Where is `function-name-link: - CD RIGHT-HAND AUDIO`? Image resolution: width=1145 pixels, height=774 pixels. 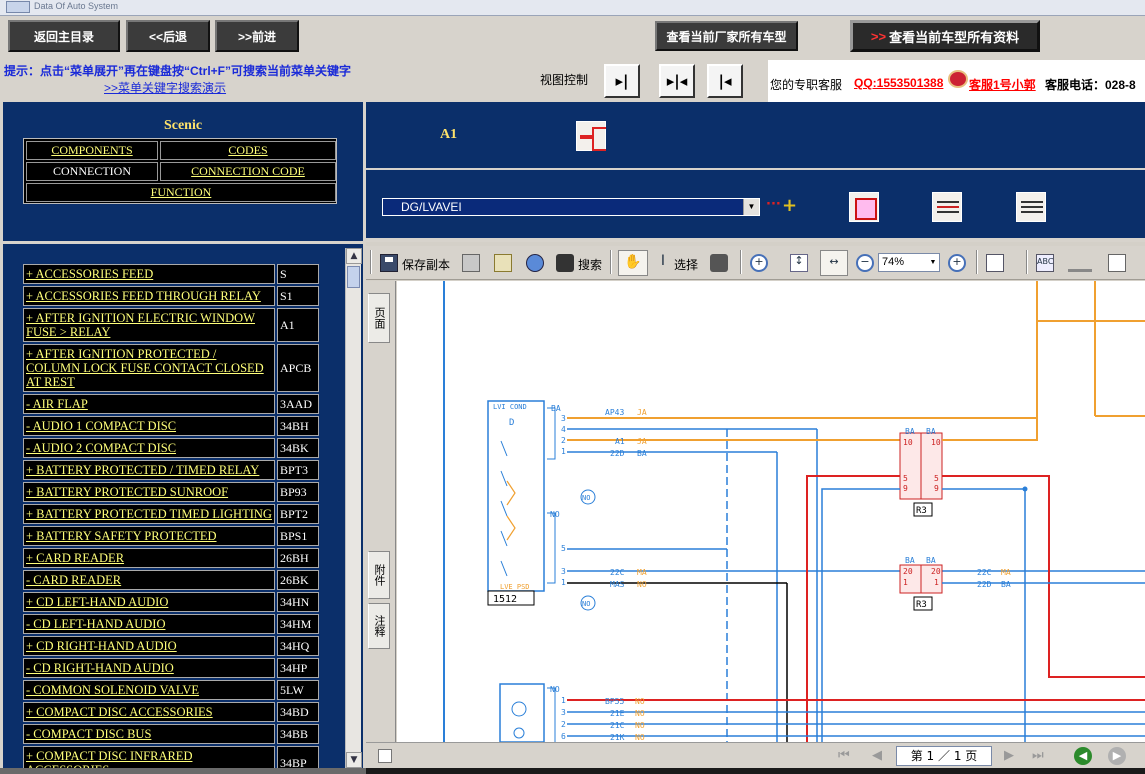 function-name-link: - CD RIGHT-HAND AUDIO is located at coordinates (149, 668).